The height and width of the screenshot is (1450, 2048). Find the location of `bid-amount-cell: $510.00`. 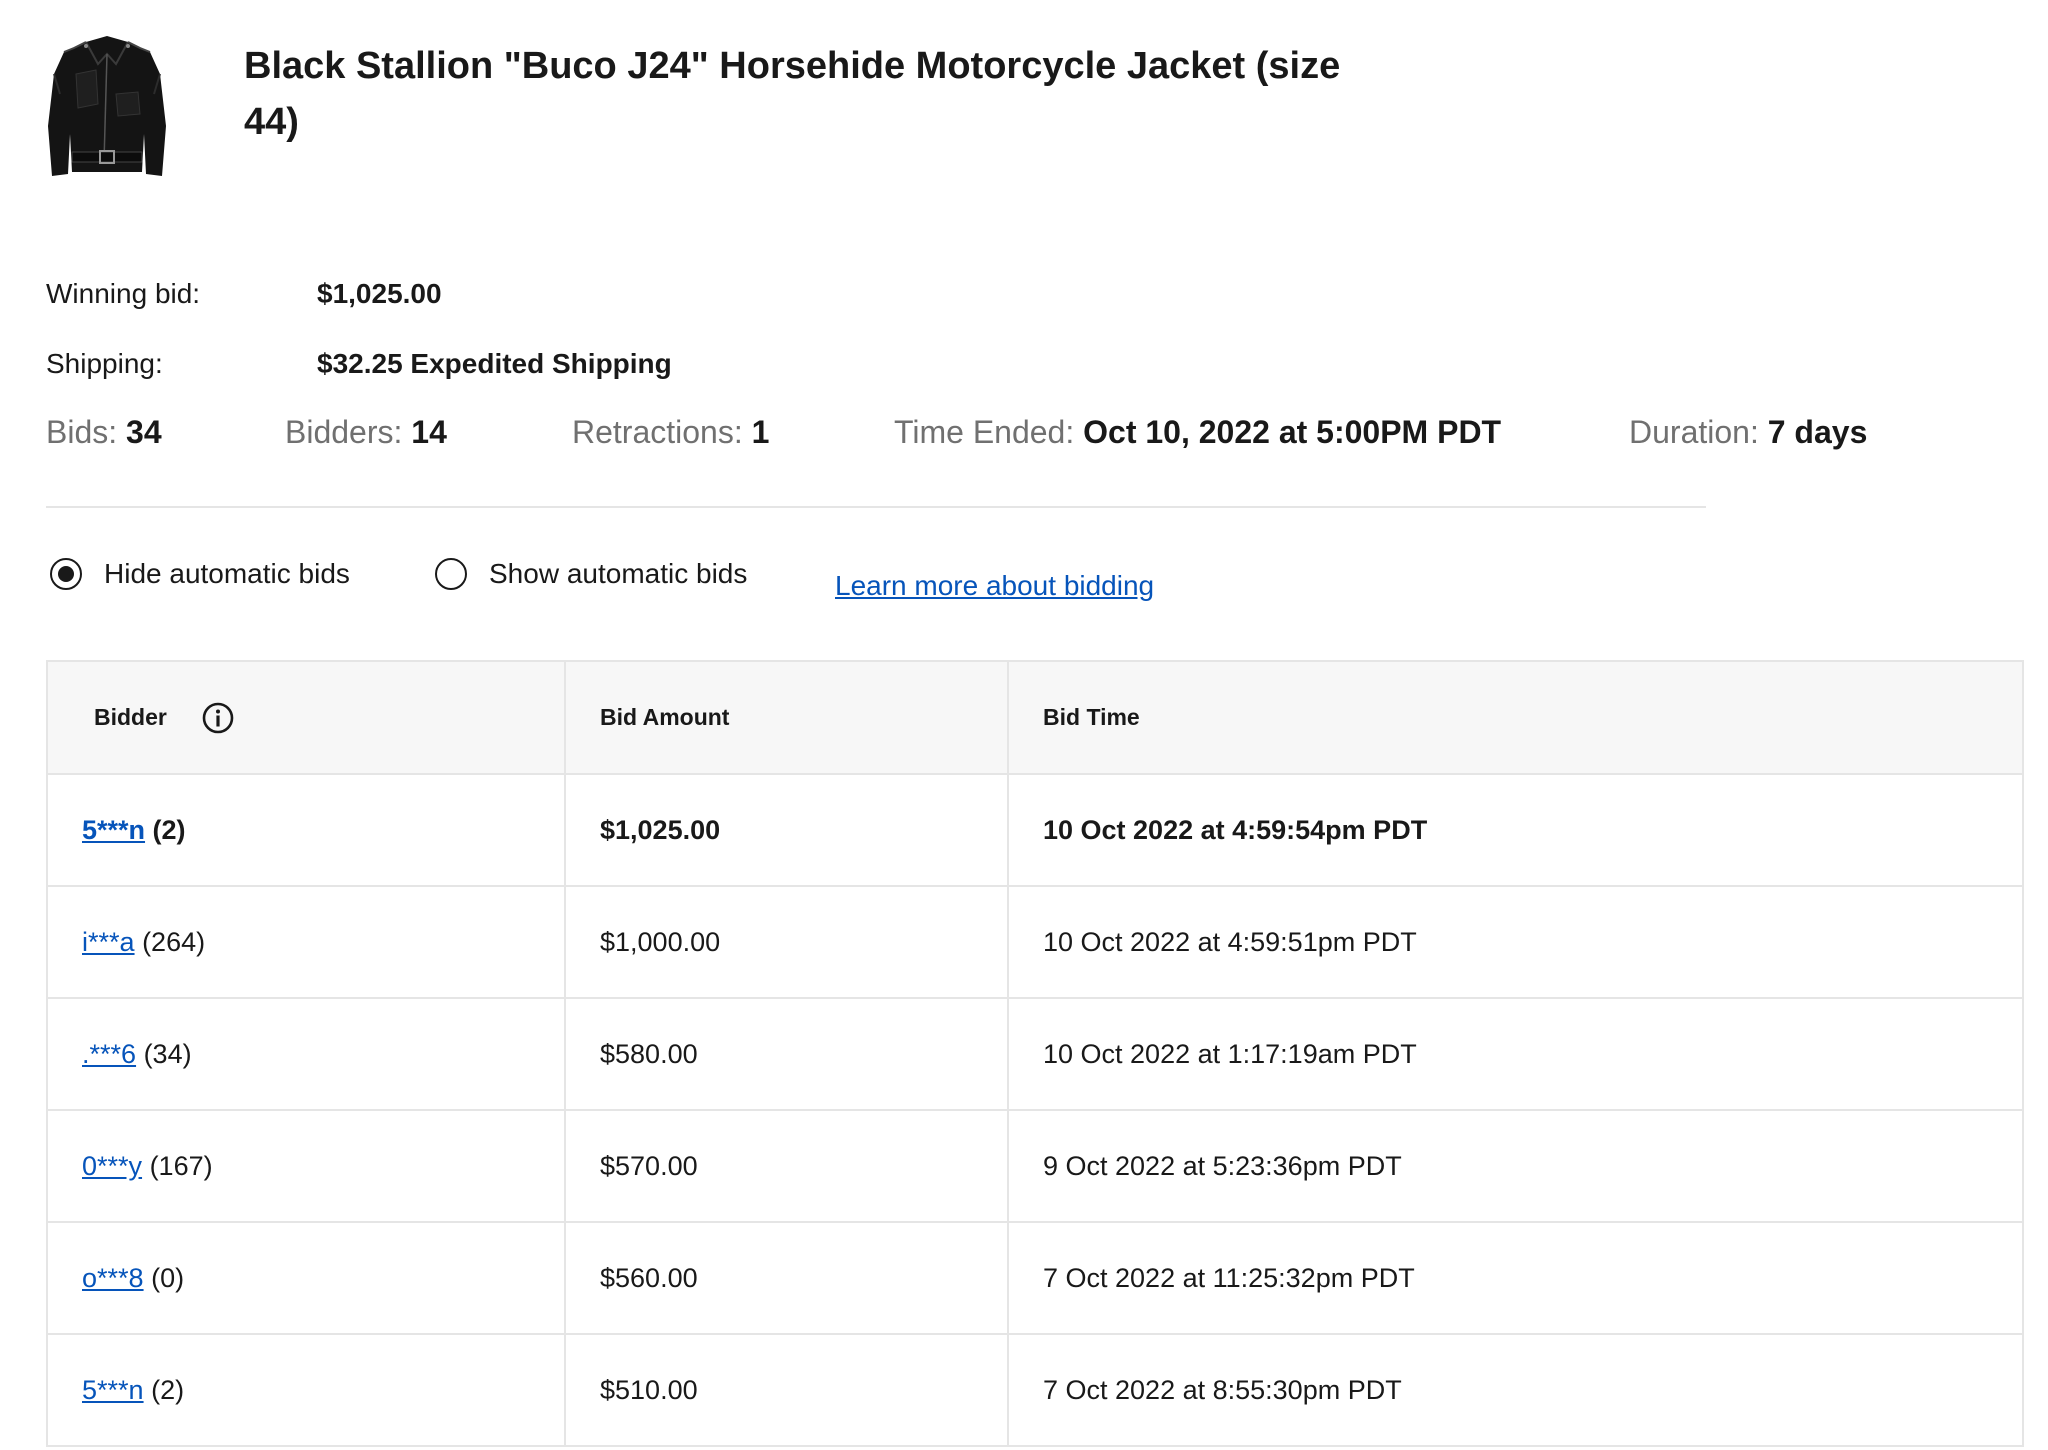

bid-amount-cell: $510.00 is located at coordinates (786, 1390).